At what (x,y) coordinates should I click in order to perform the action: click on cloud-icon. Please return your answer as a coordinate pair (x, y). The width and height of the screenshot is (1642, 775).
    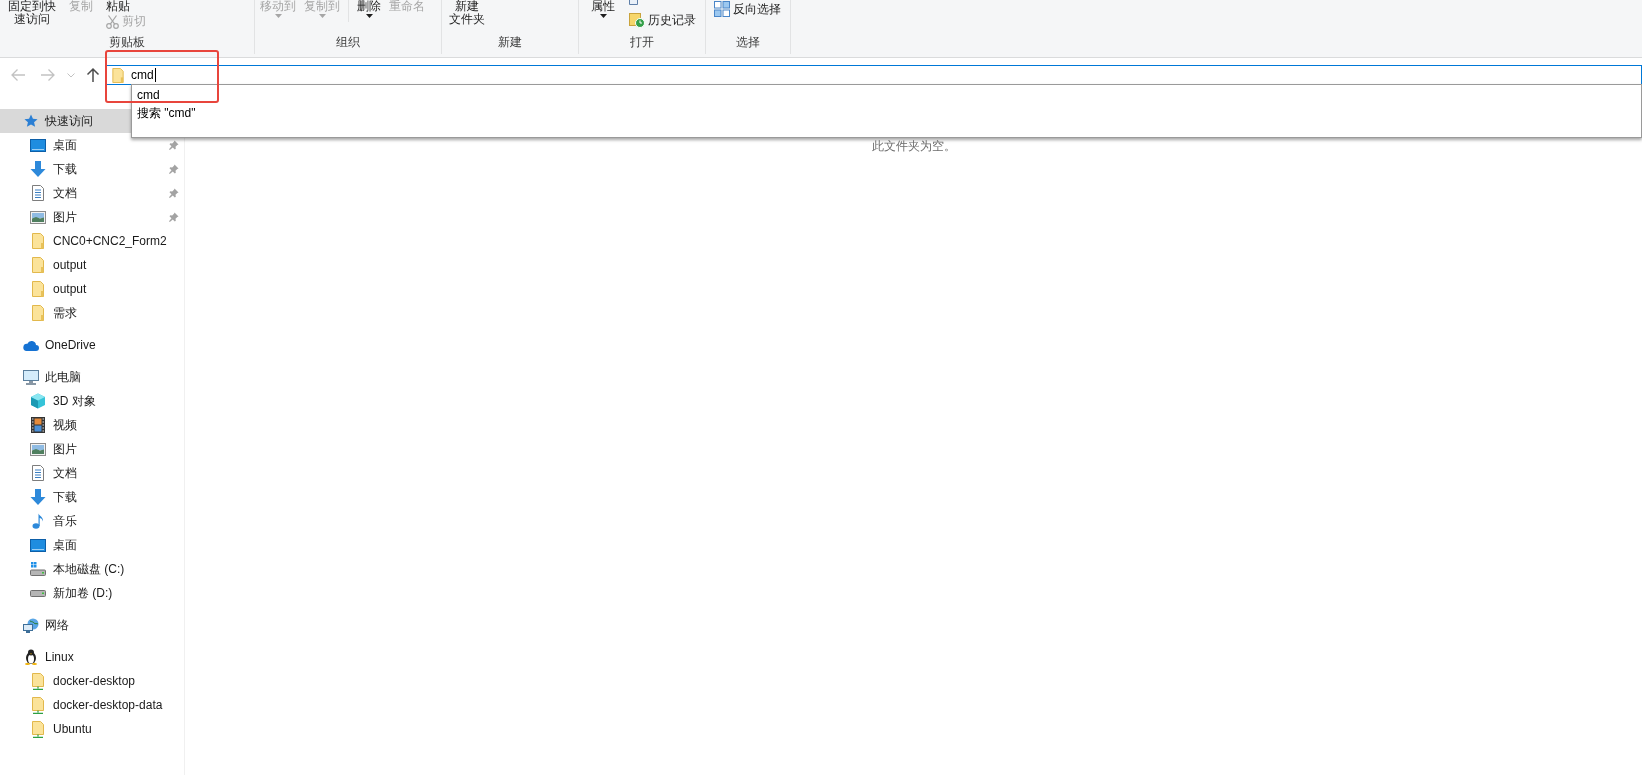
    Looking at the image, I should click on (31, 345).